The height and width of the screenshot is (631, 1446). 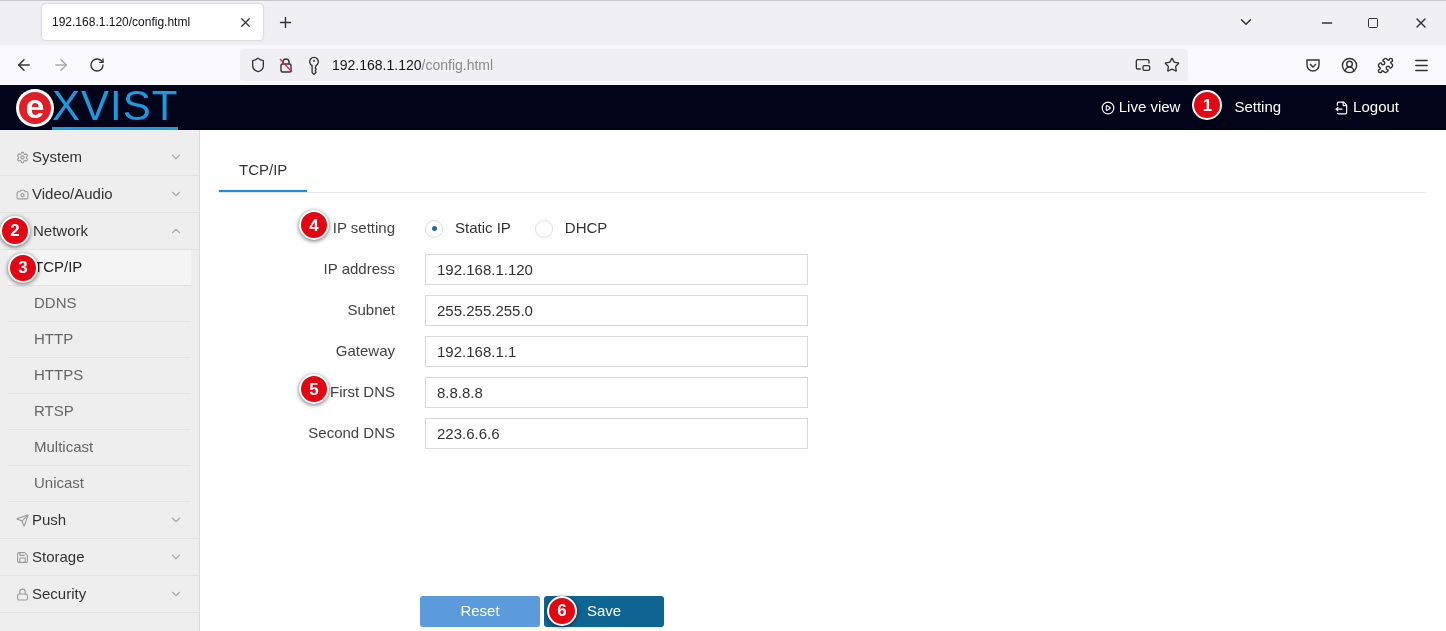 What do you see at coordinates (1342, 107) in the screenshot?
I see `logout-icon` at bounding box center [1342, 107].